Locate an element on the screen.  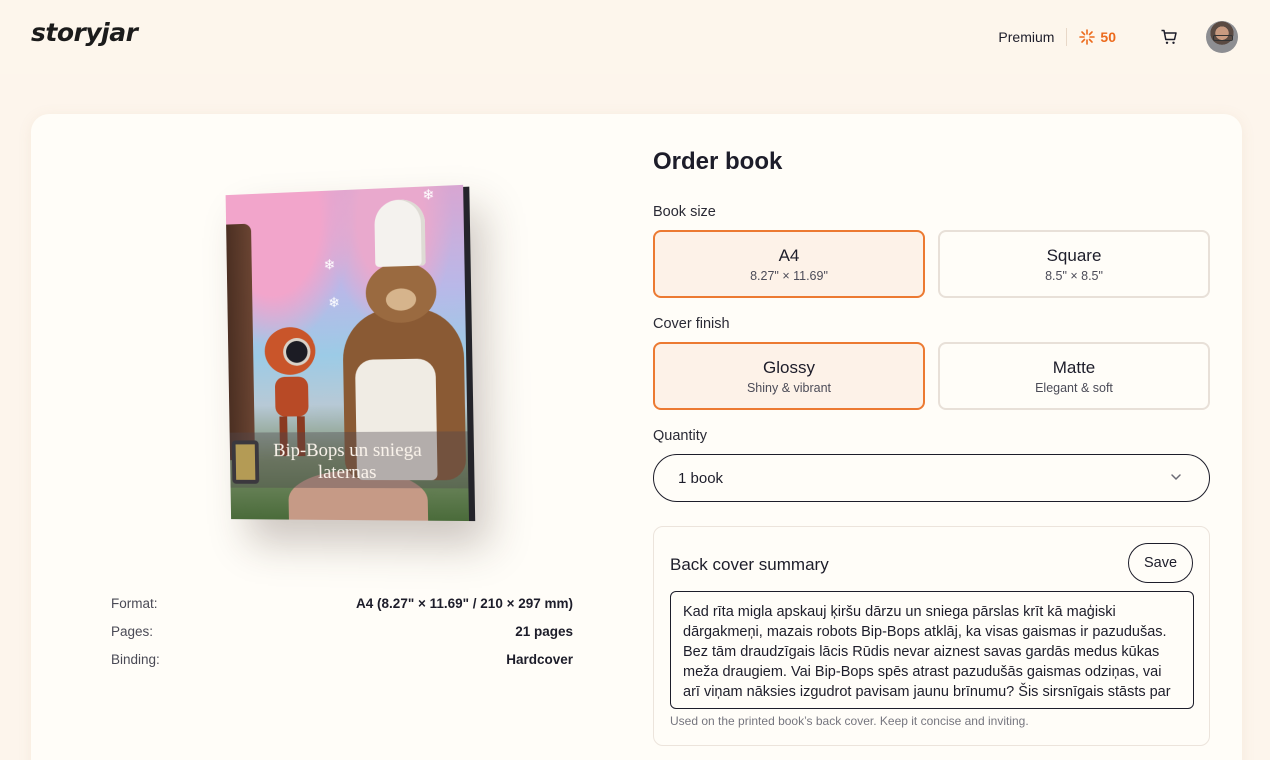
option-subtitle: Shiny & vibrant is located at coordinates (789, 388).